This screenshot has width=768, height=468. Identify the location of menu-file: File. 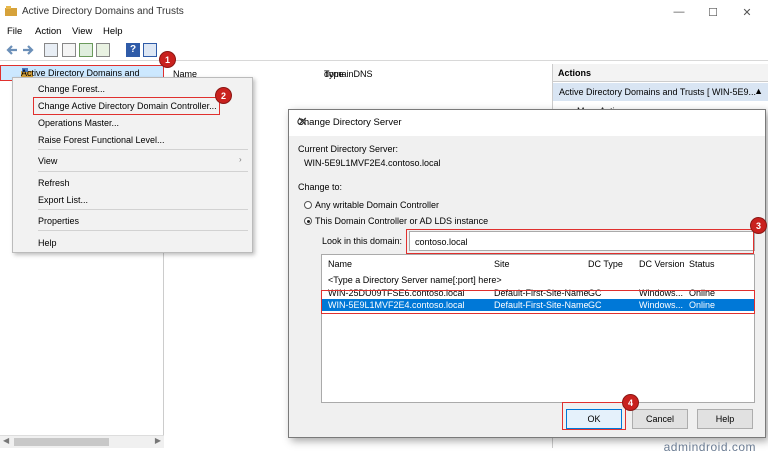
(14, 31).